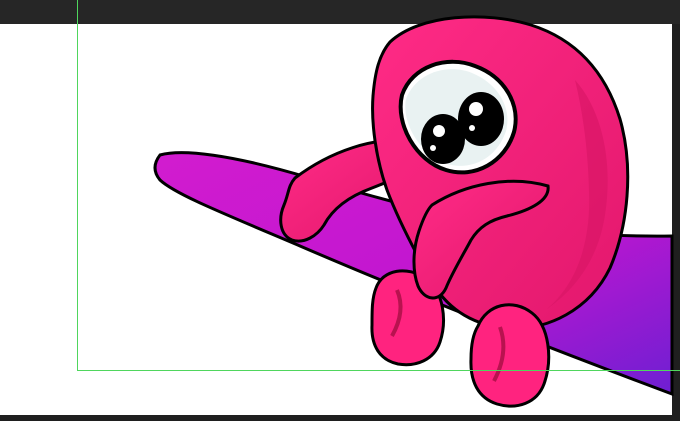 The image size is (680, 421). What do you see at coordinates (481, 119) in the screenshot?
I see `right-eye-icon` at bounding box center [481, 119].